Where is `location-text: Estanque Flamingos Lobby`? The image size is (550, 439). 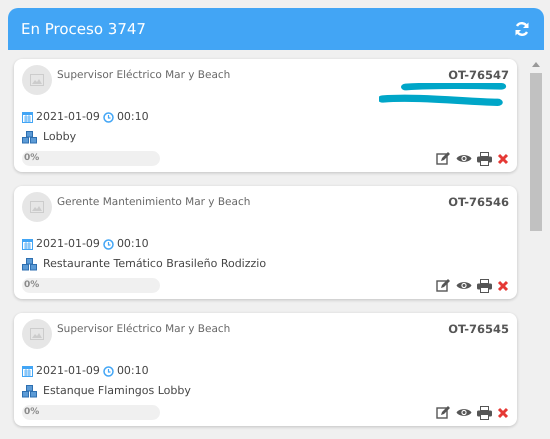
location-text: Estanque Flamingos Lobby is located at coordinates (117, 391).